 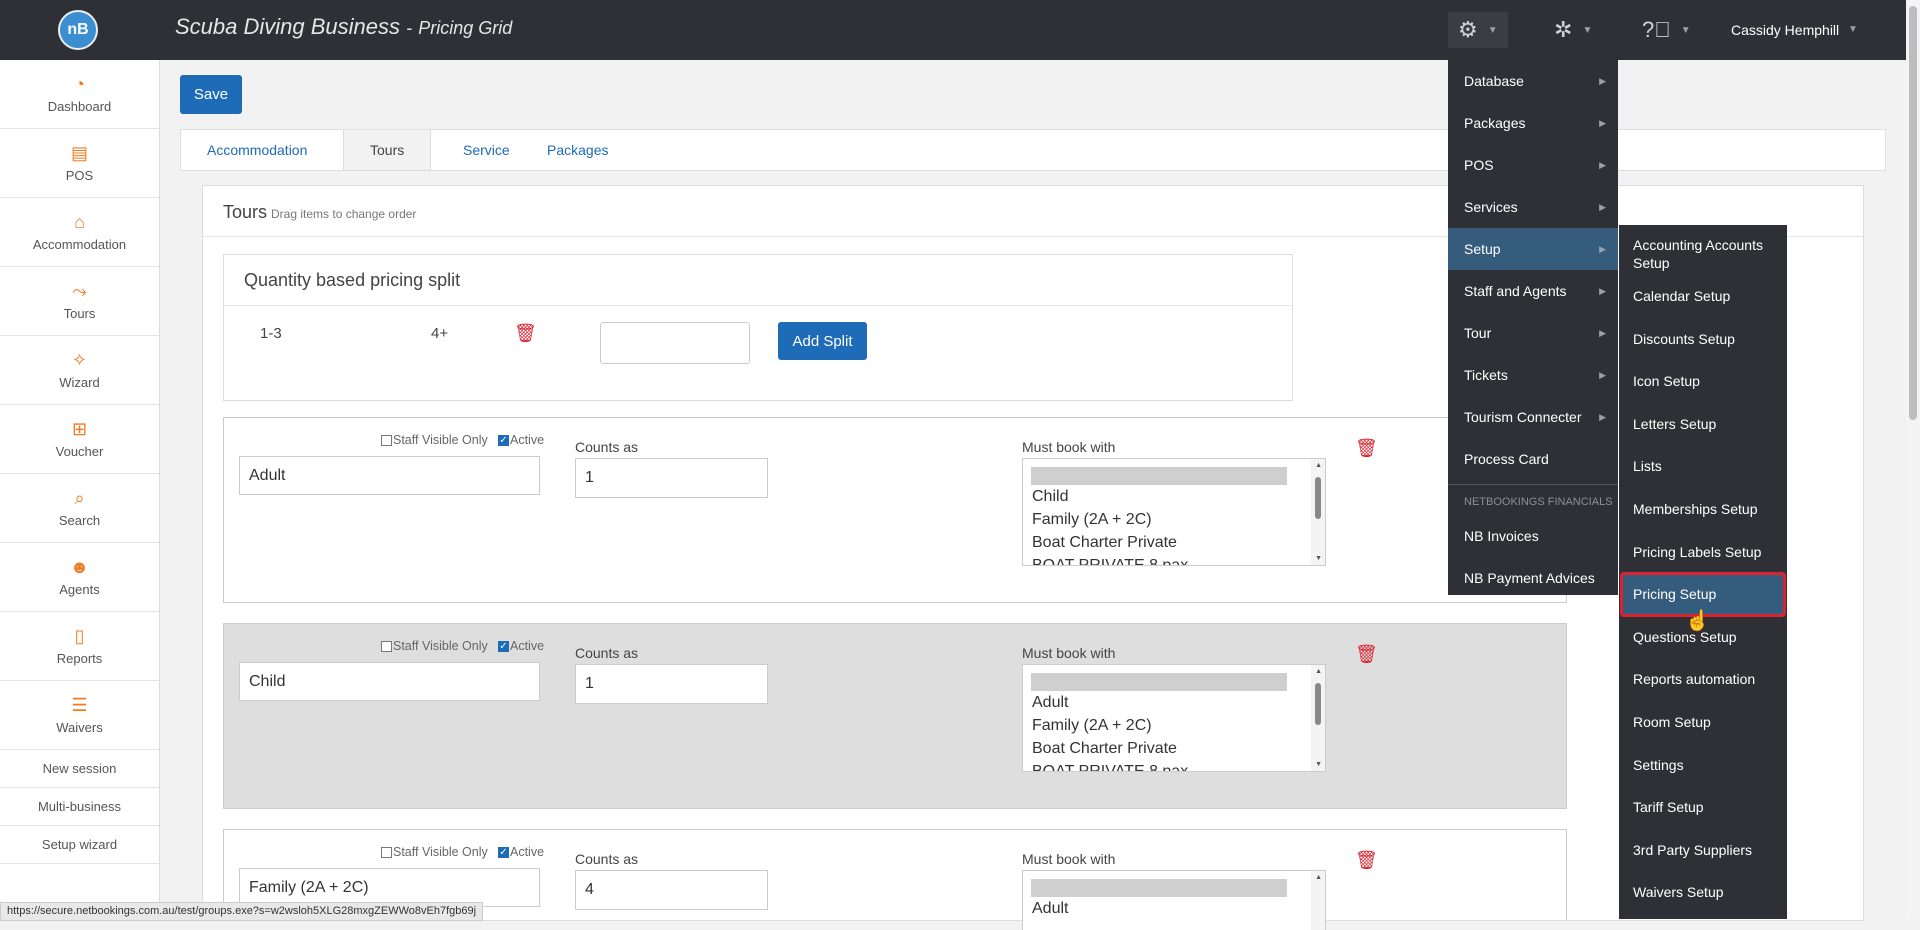 What do you see at coordinates (1533, 375) in the screenshot?
I see `menu-item-tickets: Tickets ▶` at bounding box center [1533, 375].